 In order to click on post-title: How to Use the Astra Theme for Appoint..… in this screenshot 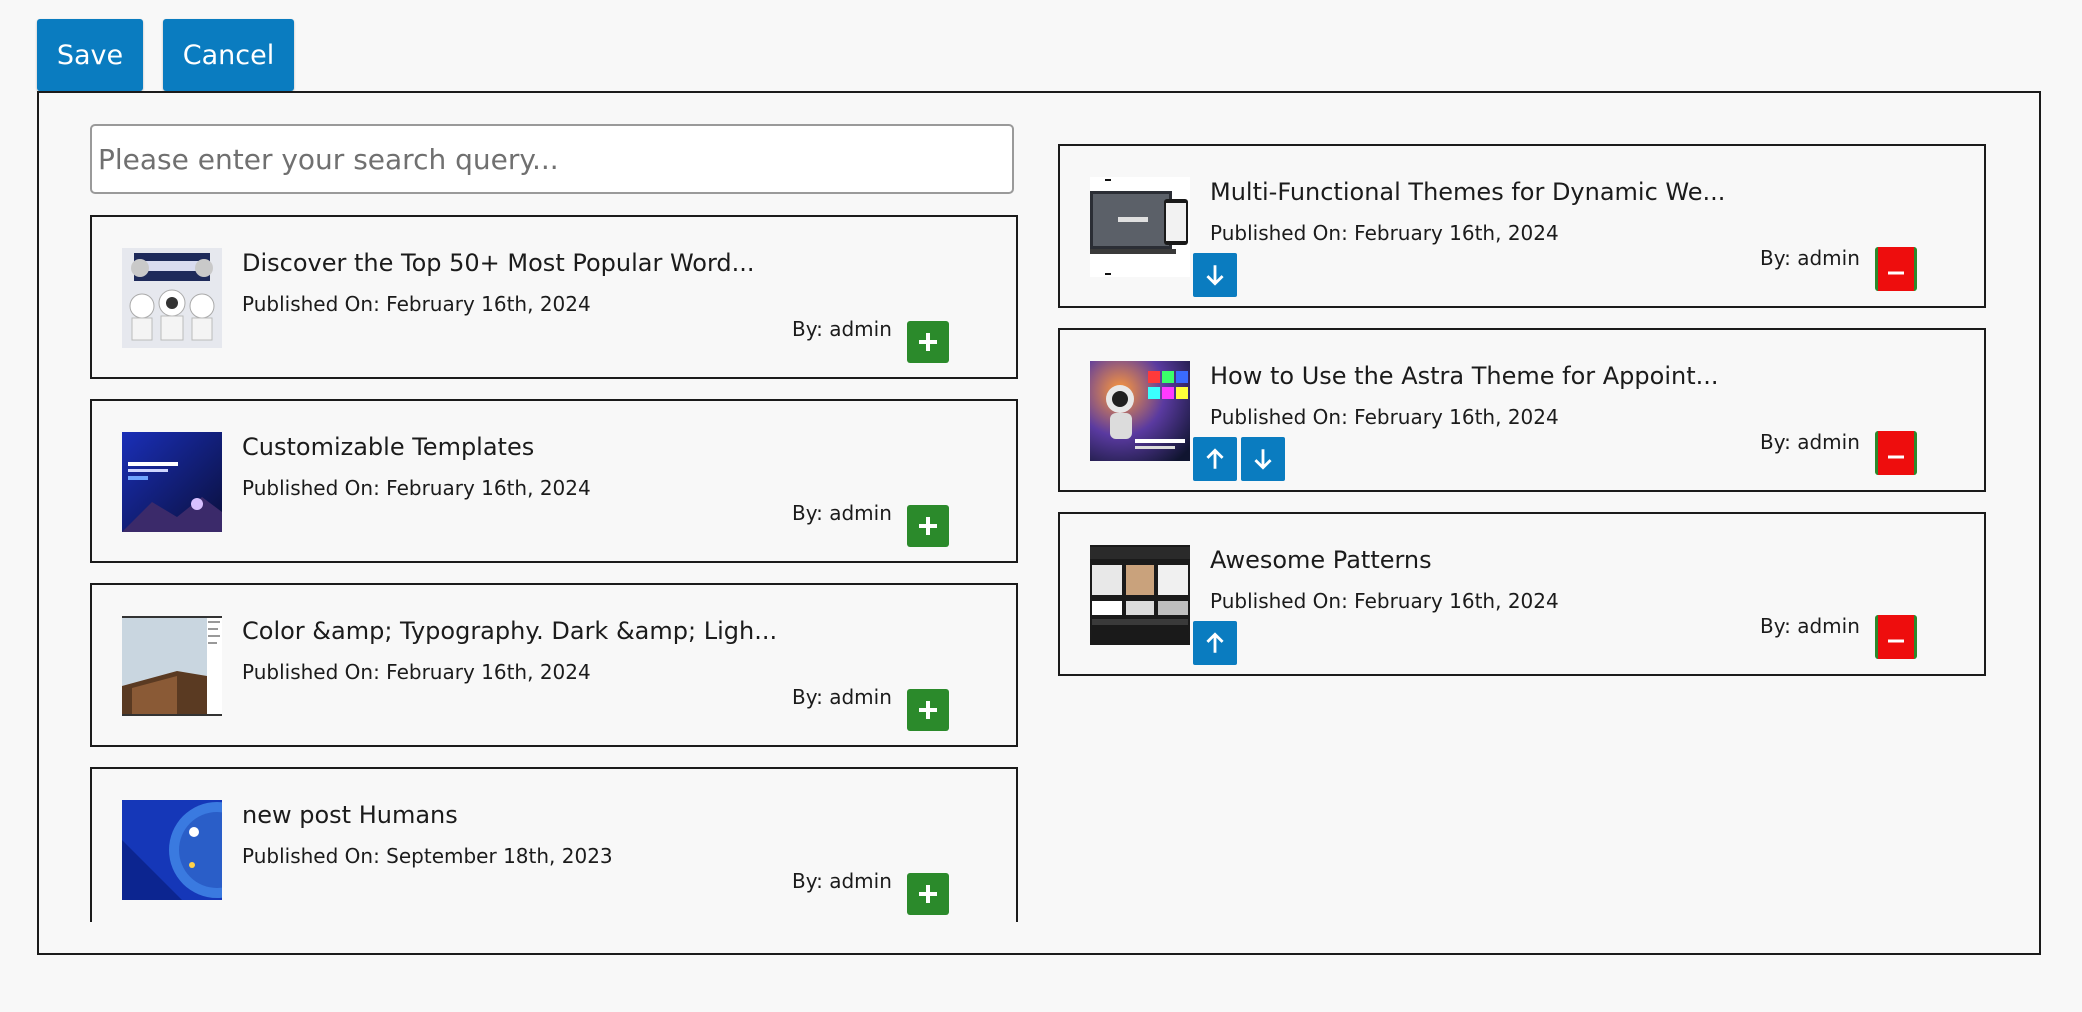, I will do `click(1464, 376)`.